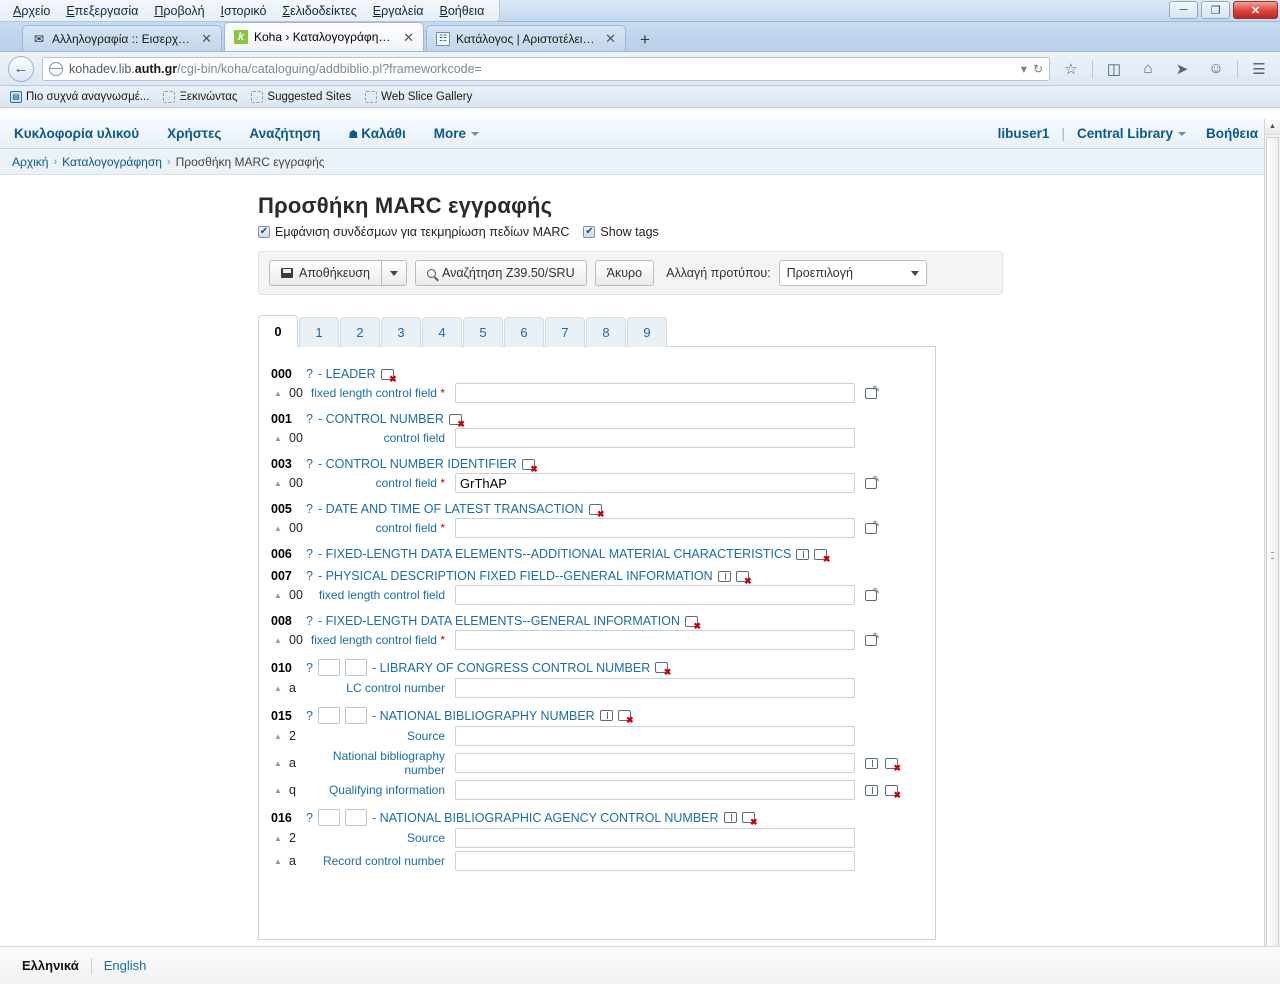  What do you see at coordinates (1131, 133) in the screenshot?
I see `nav-branch: Central Library` at bounding box center [1131, 133].